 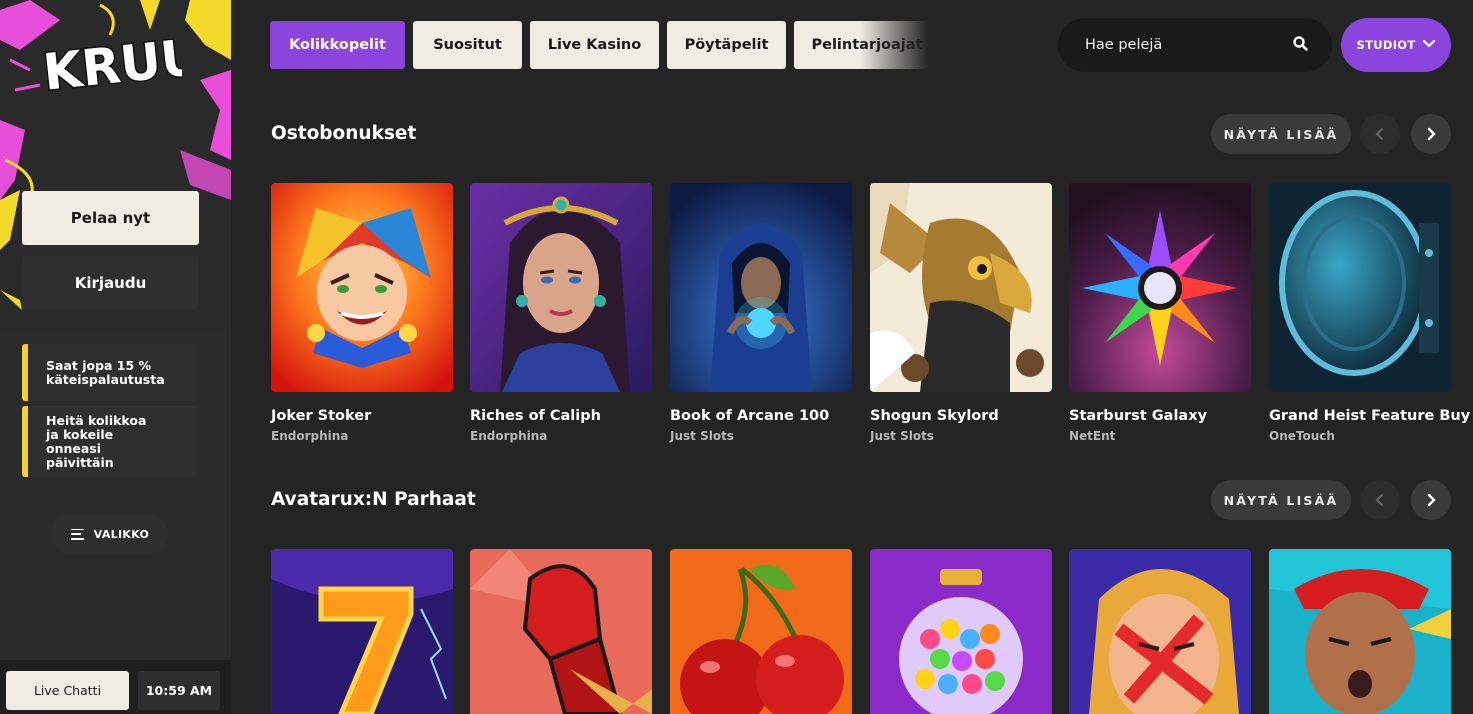 I want to click on login-button: Kirjaudu, so click(x=110, y=282).